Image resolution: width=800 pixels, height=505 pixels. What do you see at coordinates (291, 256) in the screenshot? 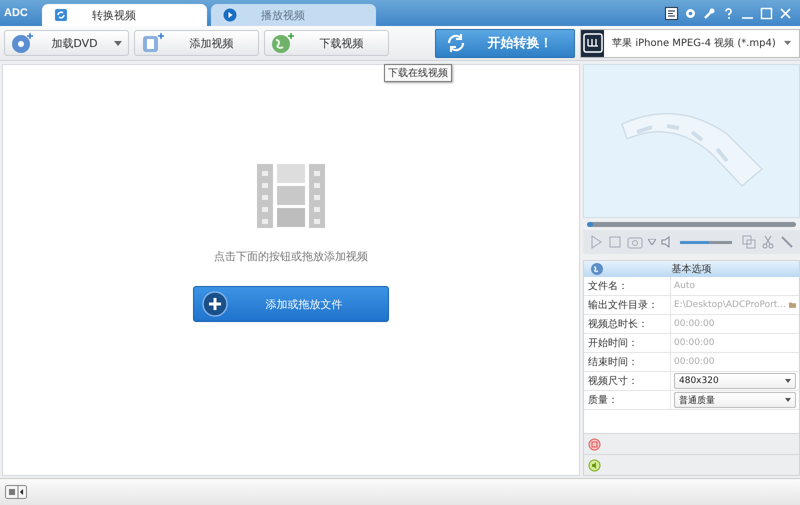
I see `drop-hint: 点击下面的按钮或拖放添加视频` at bounding box center [291, 256].